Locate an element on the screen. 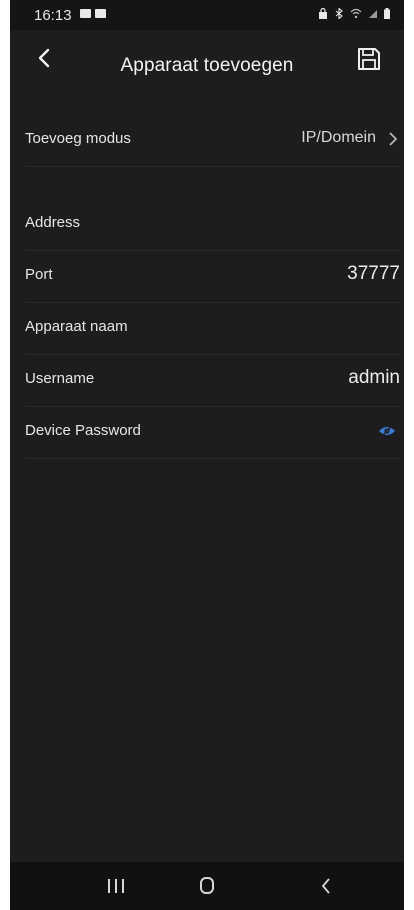 The width and height of the screenshot is (414, 910). battery-icon is located at coordinates (387, 13).